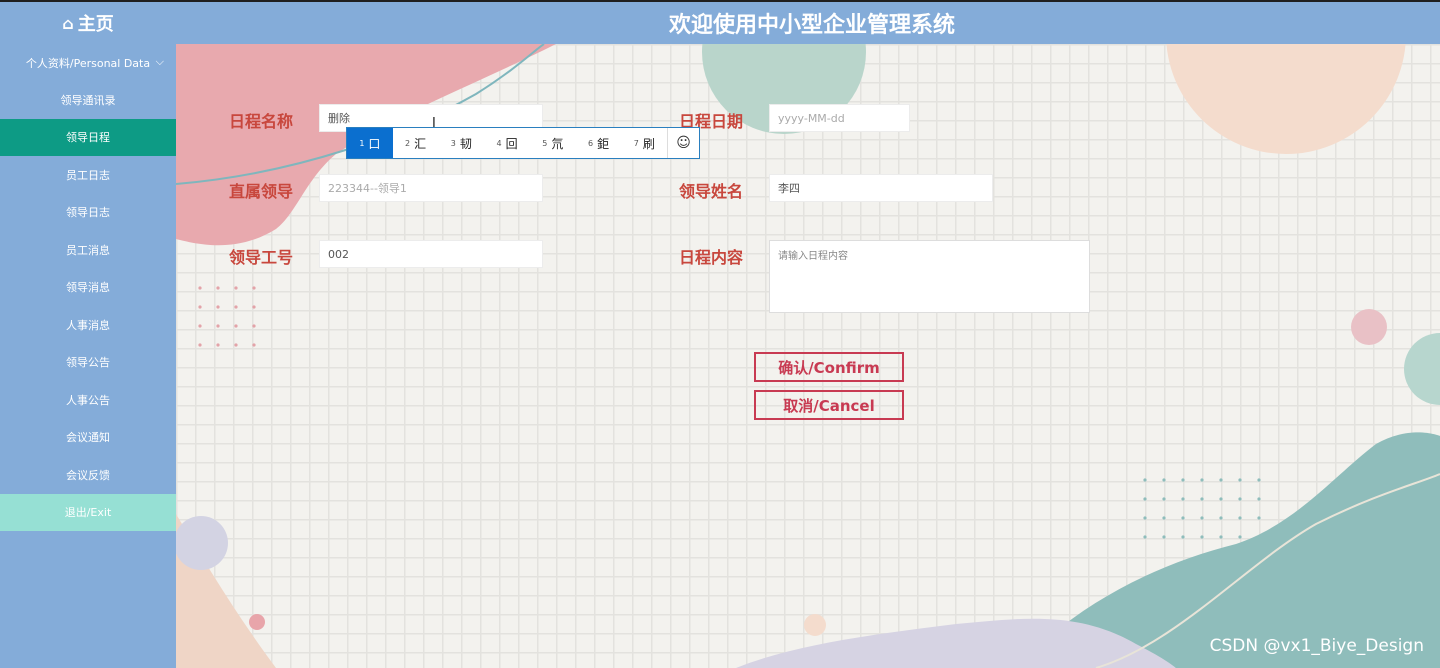  Describe the element at coordinates (881, 188) in the screenshot. I see `leader-name-input: 李四` at that location.